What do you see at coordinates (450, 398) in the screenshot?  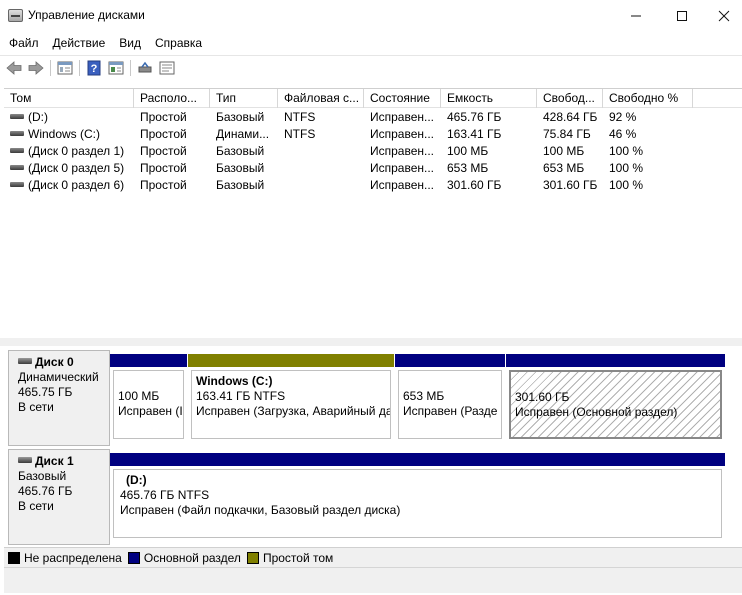 I see `disk-0-partition-5: 653 МБ Исправен (Разде` at bounding box center [450, 398].